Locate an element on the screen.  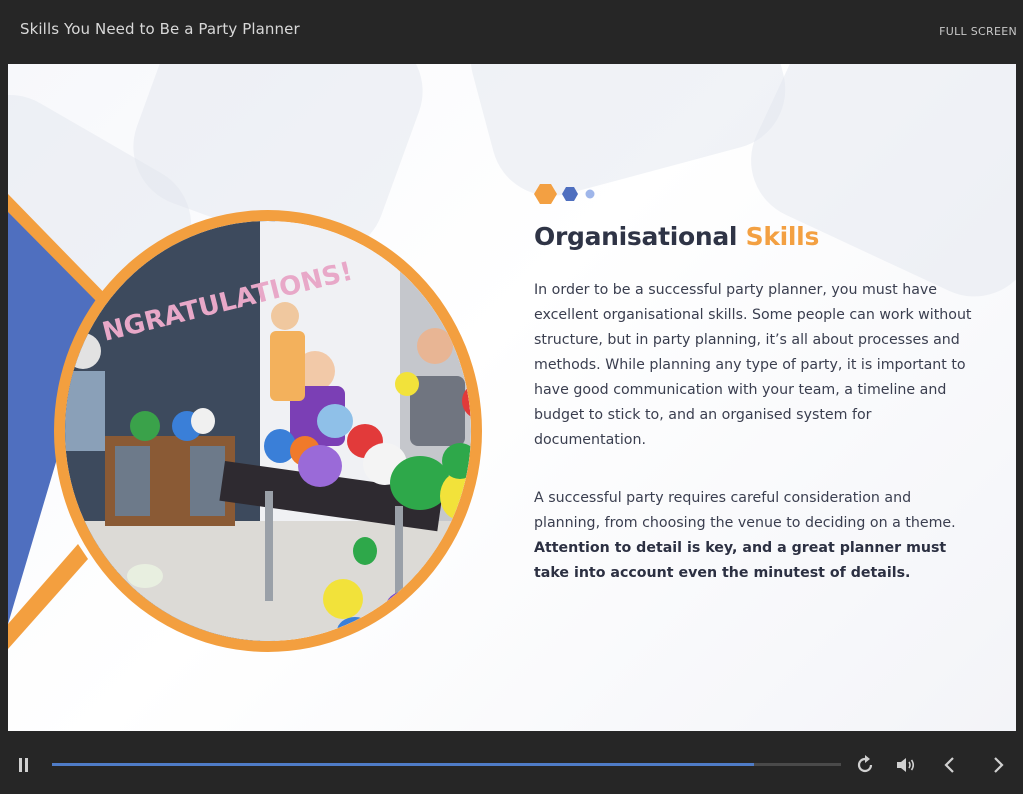
player-controls is located at coordinates (511, 762).